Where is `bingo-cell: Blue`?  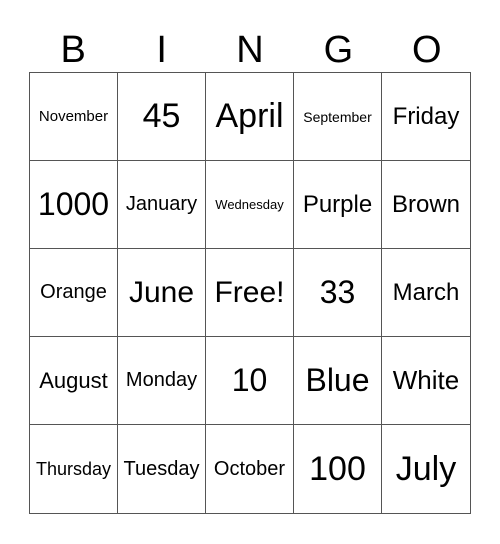 bingo-cell: Blue is located at coordinates (338, 381).